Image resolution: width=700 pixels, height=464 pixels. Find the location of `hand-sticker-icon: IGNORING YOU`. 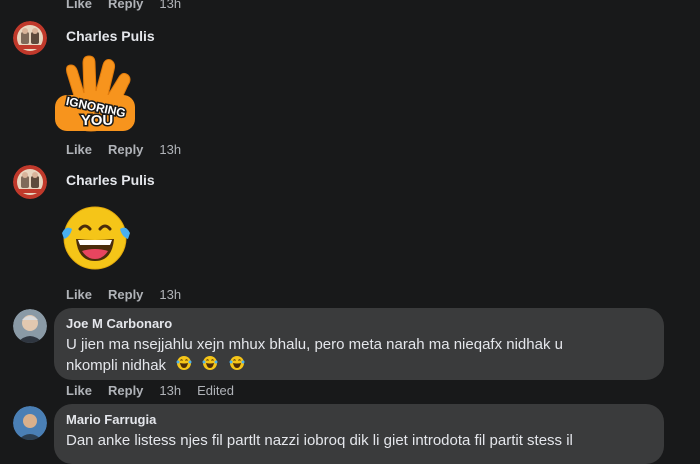

hand-sticker-icon: IGNORING YOU is located at coordinates (95, 93).